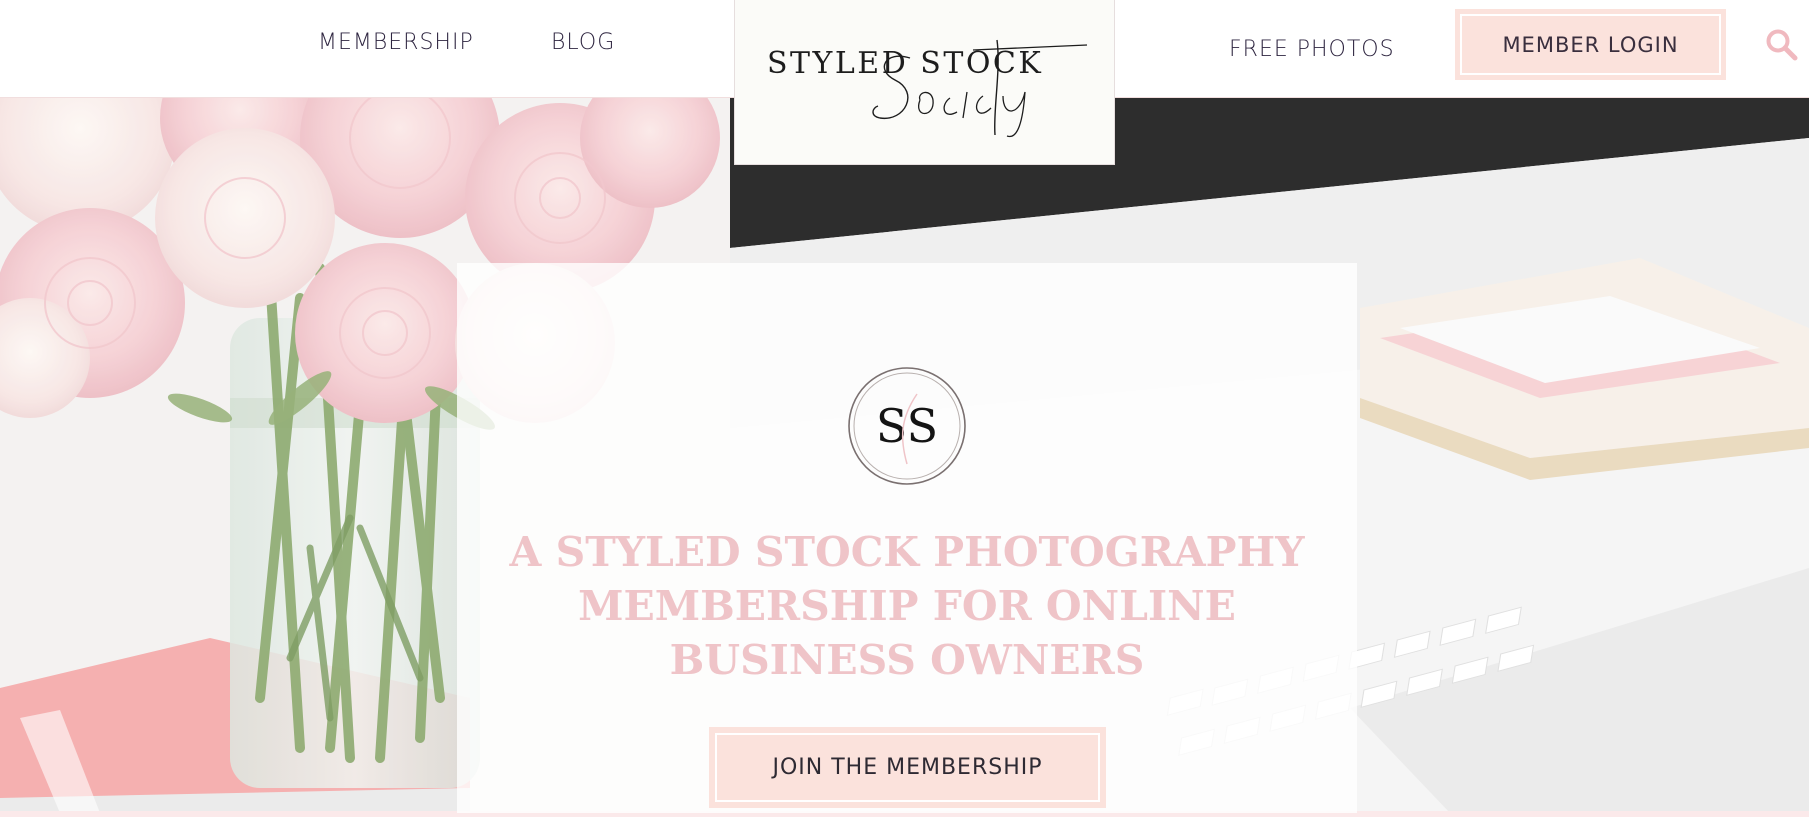  Describe the element at coordinates (396, 42) in the screenshot. I see `nav-membership: MEMBERSHIP` at that location.